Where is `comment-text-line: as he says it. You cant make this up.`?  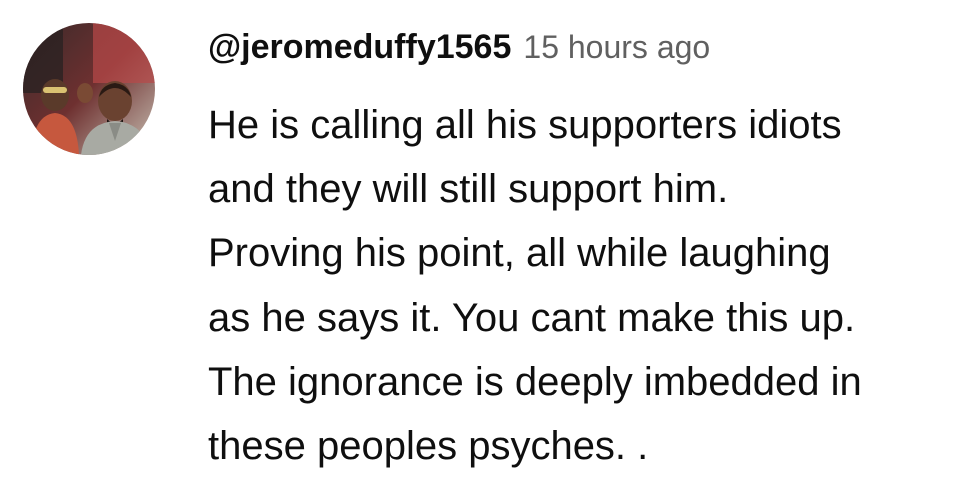
comment-text-line: as he says it. You cant make this up. is located at coordinates (532, 317).